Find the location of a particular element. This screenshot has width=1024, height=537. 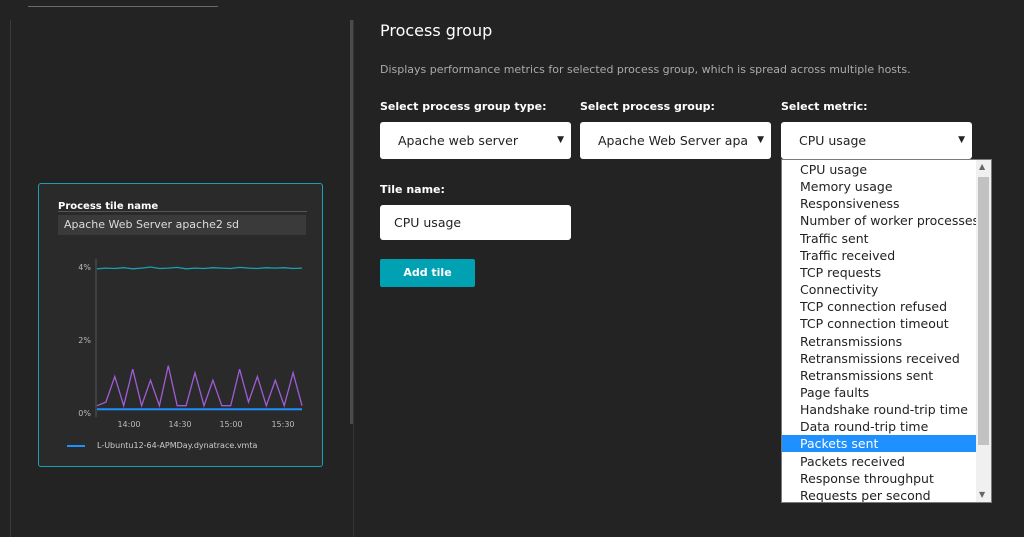

metric-option: TCP connection refused is located at coordinates (879, 306).